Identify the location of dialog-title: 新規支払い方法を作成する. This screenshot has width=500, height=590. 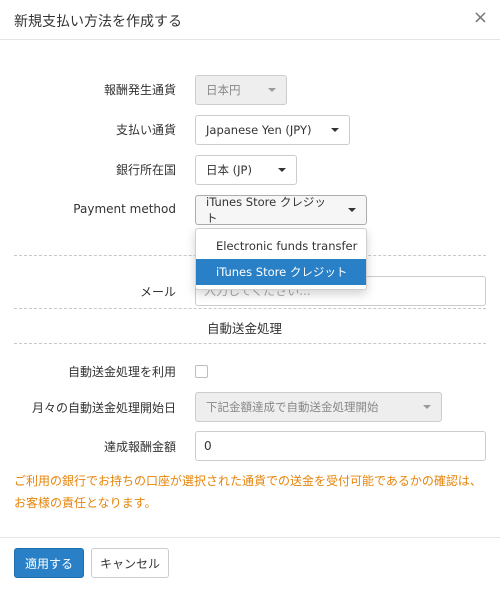
(98, 22).